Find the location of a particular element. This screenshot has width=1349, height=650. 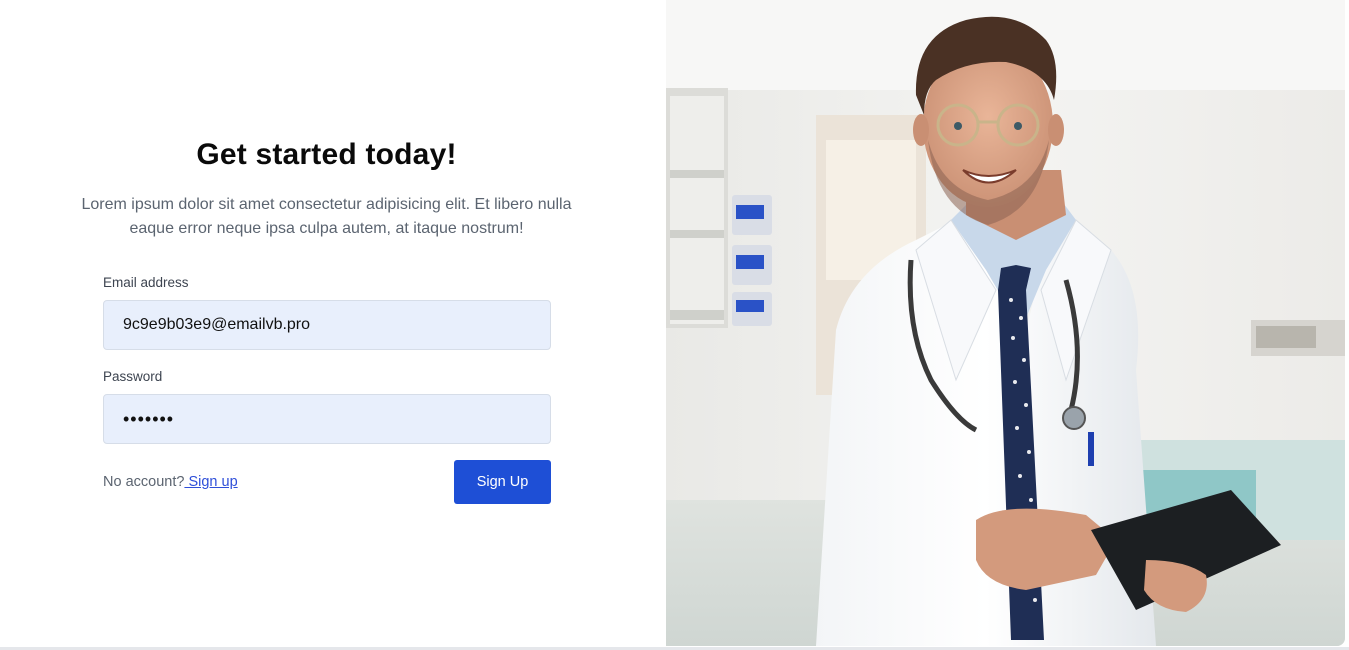

email-label: Email address is located at coordinates (146, 282).